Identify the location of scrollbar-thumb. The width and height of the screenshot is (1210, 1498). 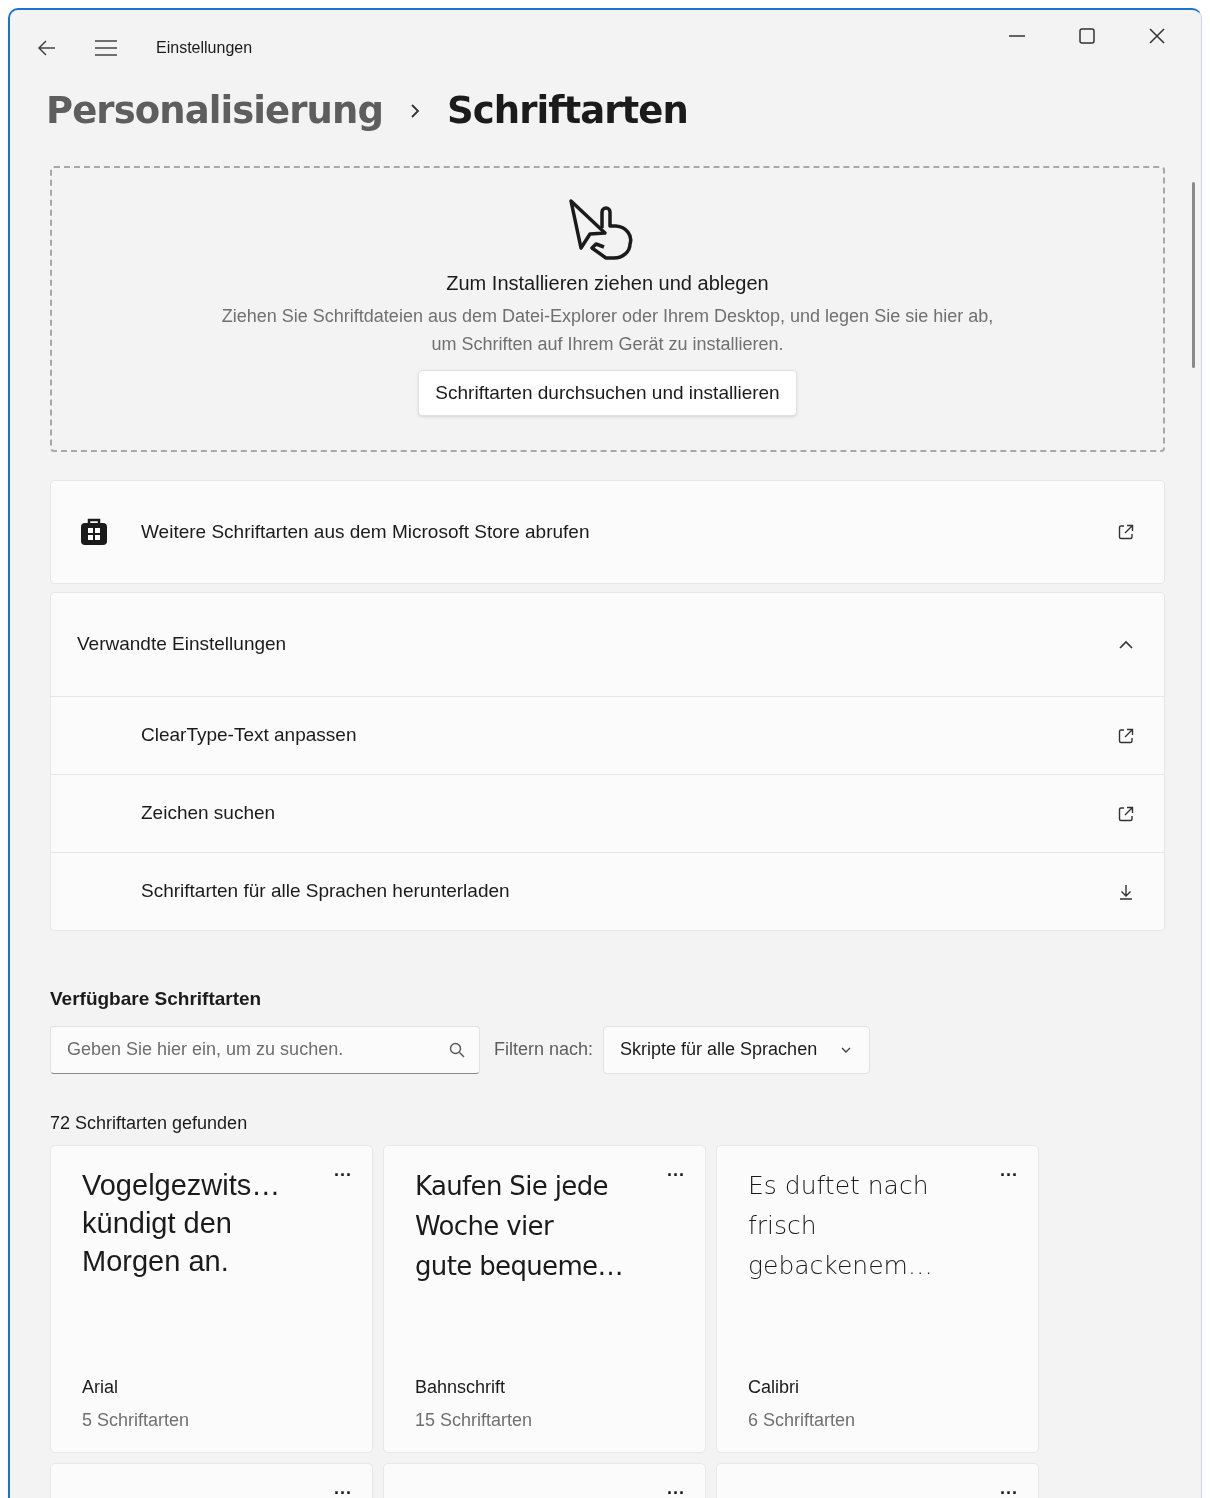
(1193, 275).